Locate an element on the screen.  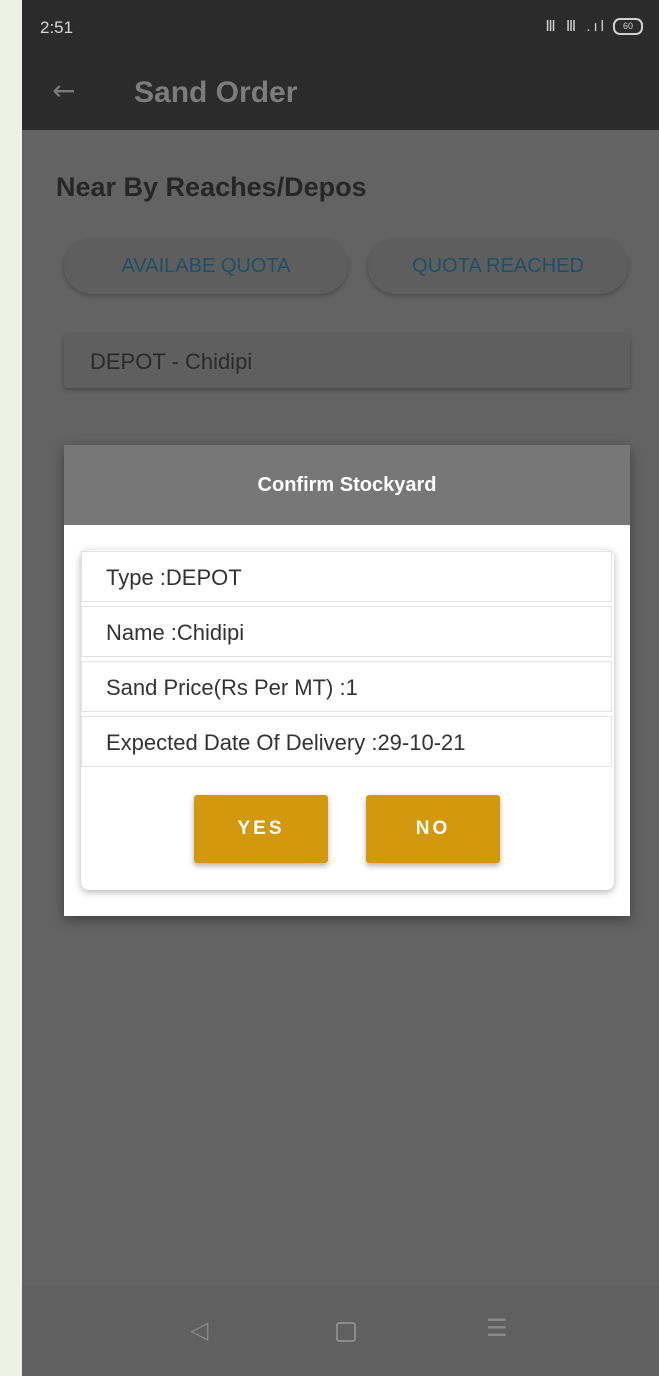
back-arrow-icon: ← is located at coordinates (63, 90).